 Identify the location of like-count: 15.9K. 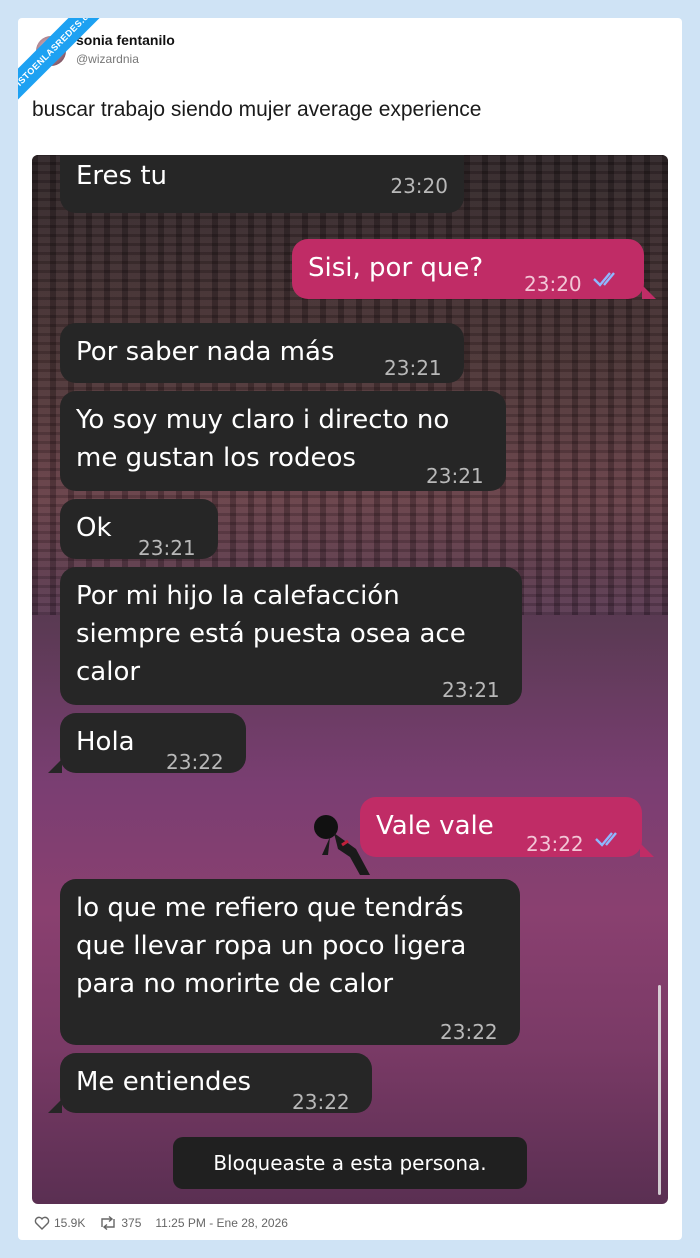
(70, 1223).